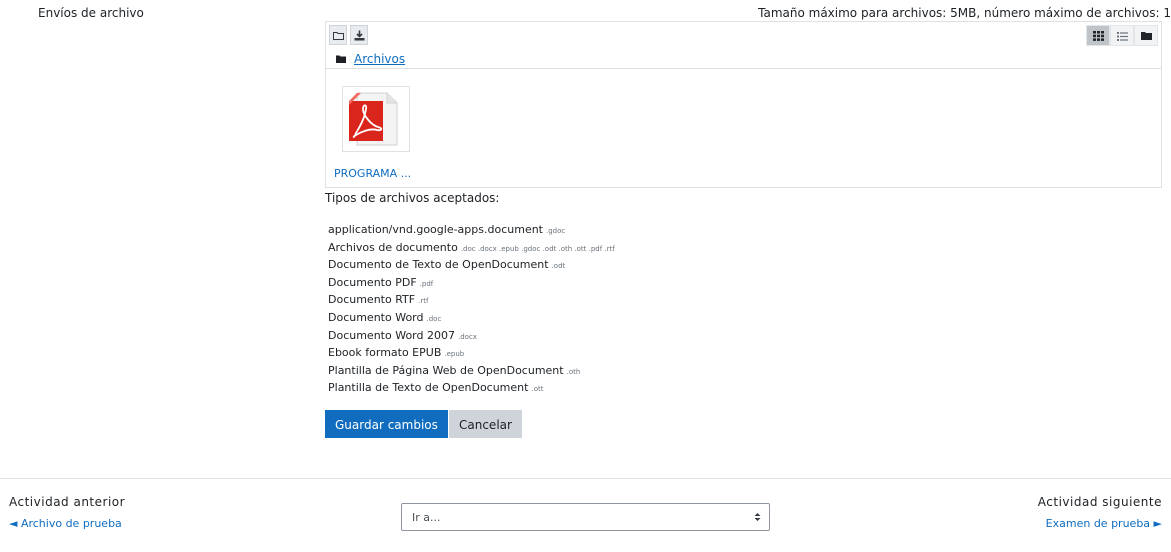 Image resolution: width=1171 pixels, height=552 pixels. Describe the element at coordinates (757, 517) in the screenshot. I see `select-arrows-icon` at that location.